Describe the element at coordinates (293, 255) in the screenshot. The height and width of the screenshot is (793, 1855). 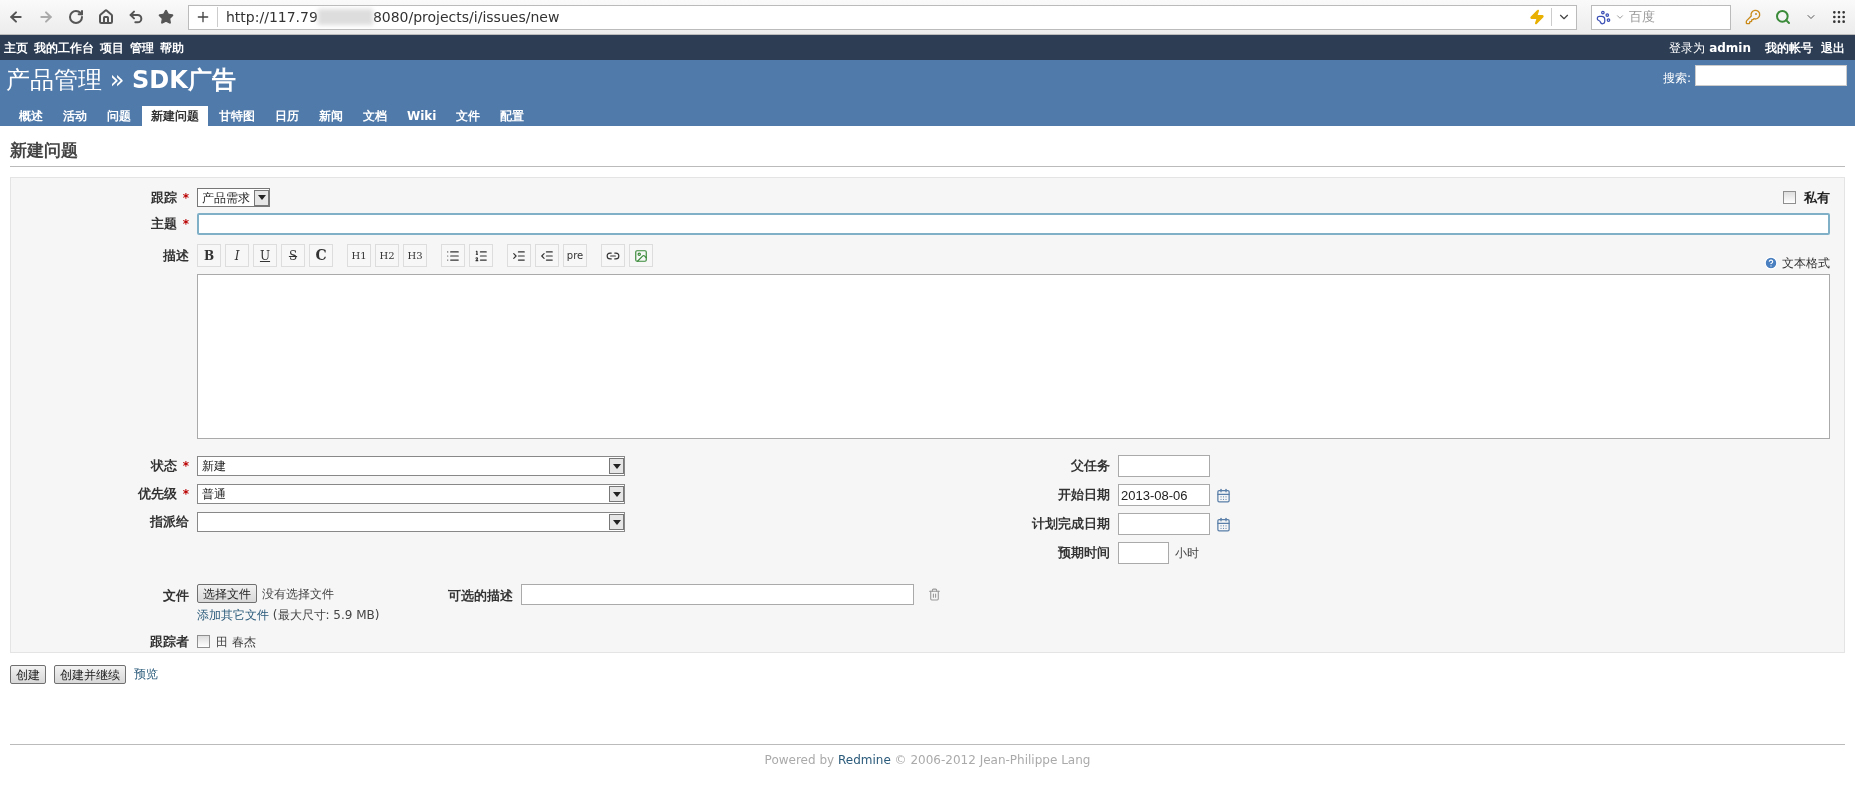
I see `toolbar-button: S` at that location.